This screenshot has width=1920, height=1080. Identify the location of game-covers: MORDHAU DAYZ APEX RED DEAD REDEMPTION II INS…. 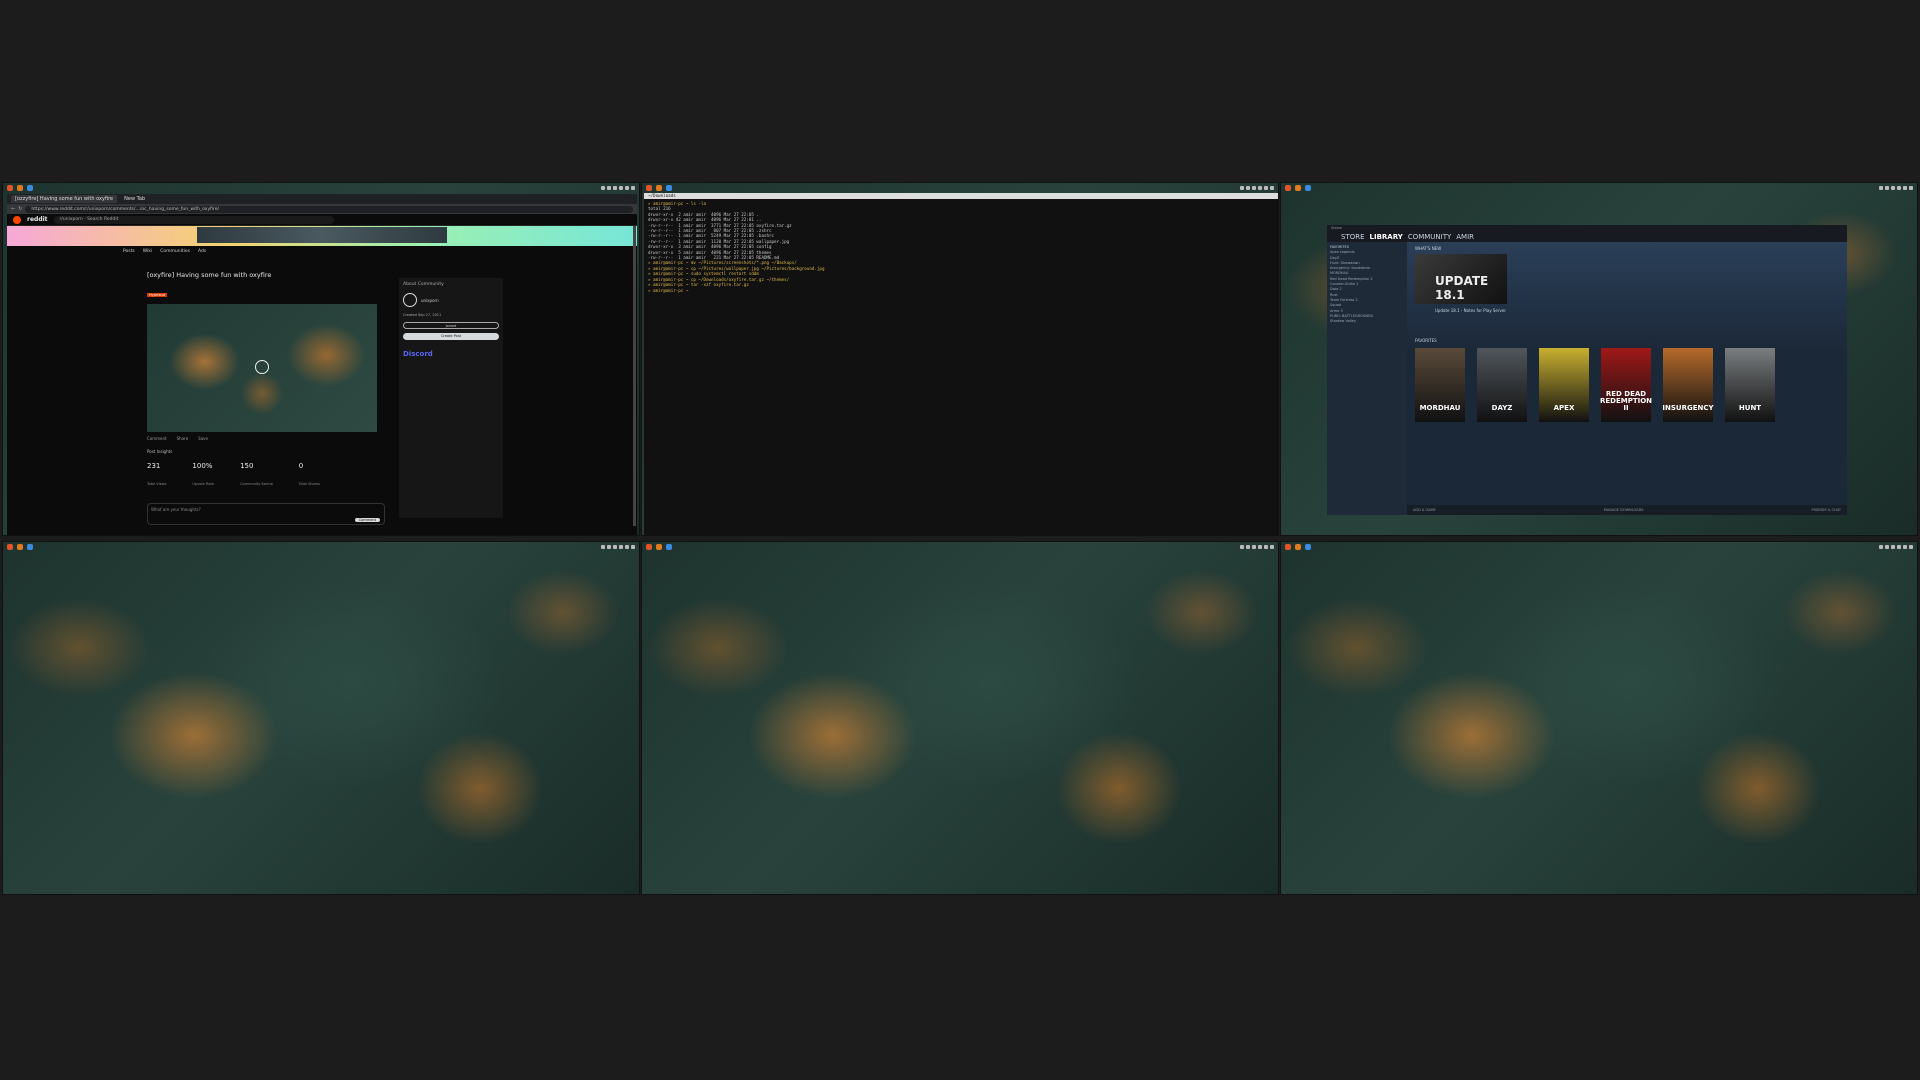
(1595, 385).